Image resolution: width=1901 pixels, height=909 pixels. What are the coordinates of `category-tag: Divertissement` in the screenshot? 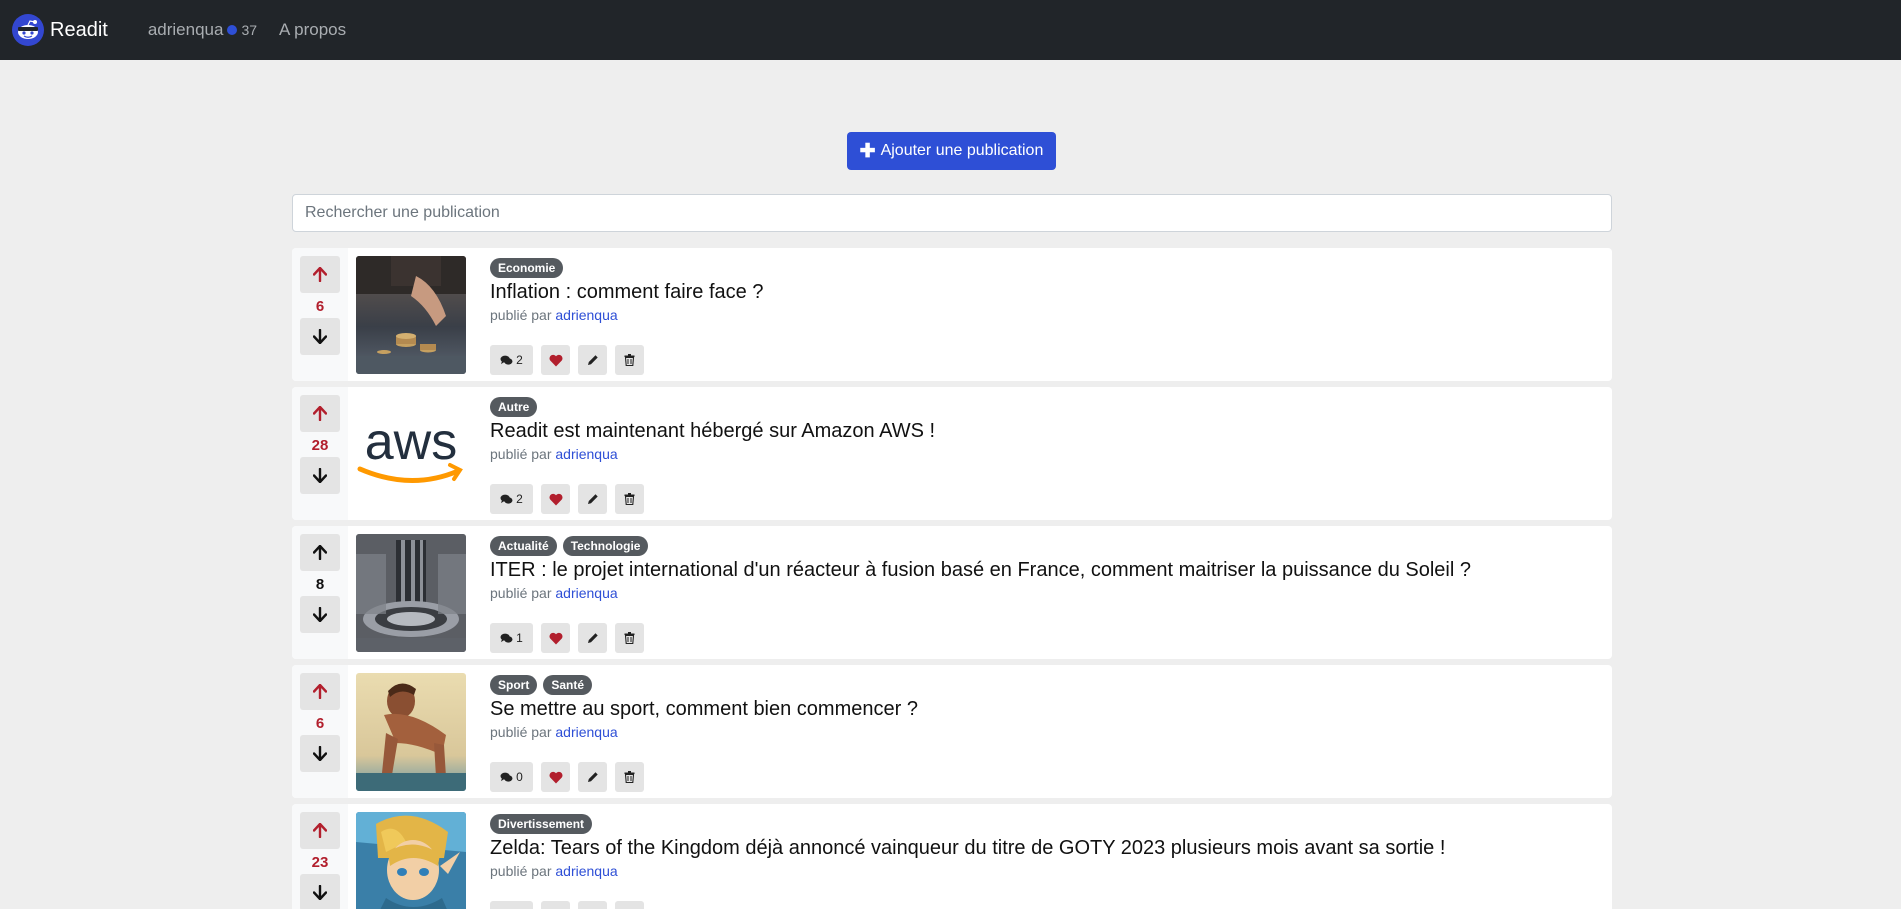 It's located at (541, 824).